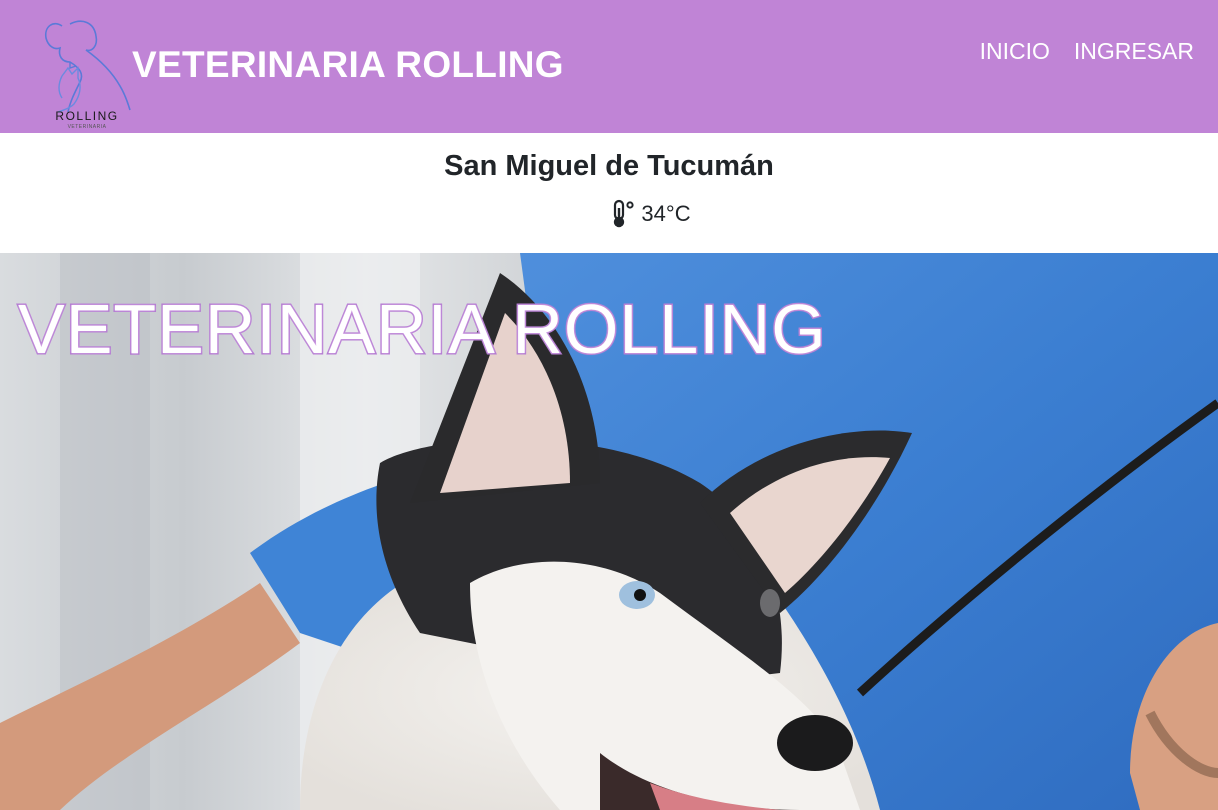 This screenshot has width=1218, height=810. Describe the element at coordinates (87, 127) in the screenshot. I see `svg-text: VETERINARIA` at that location.